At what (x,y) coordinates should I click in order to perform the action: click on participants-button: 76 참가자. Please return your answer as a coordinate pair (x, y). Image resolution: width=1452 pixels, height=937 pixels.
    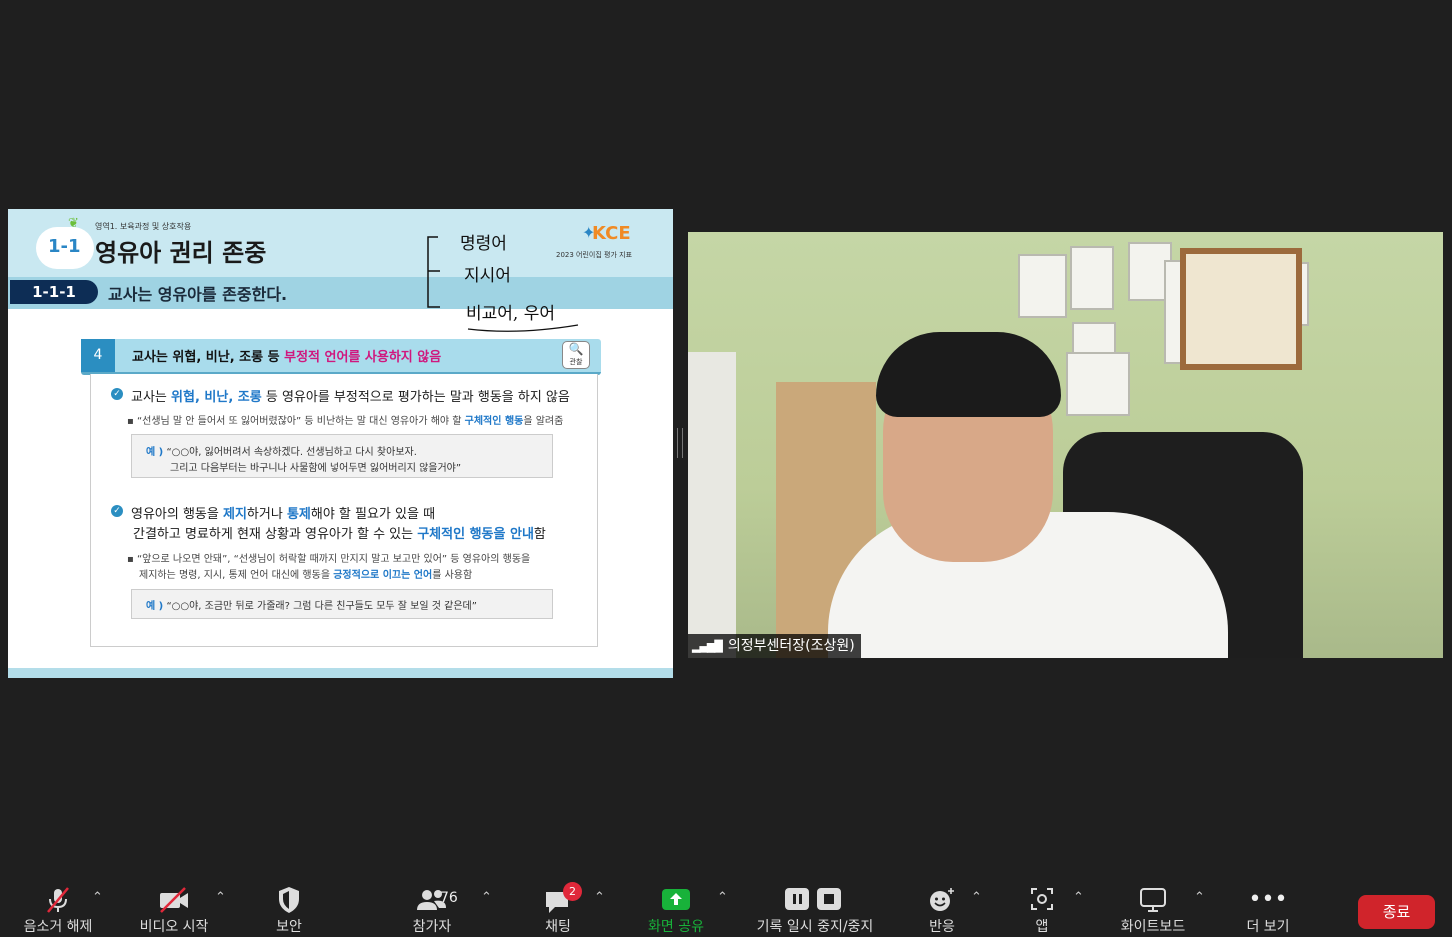
    Looking at the image, I should click on (432, 908).